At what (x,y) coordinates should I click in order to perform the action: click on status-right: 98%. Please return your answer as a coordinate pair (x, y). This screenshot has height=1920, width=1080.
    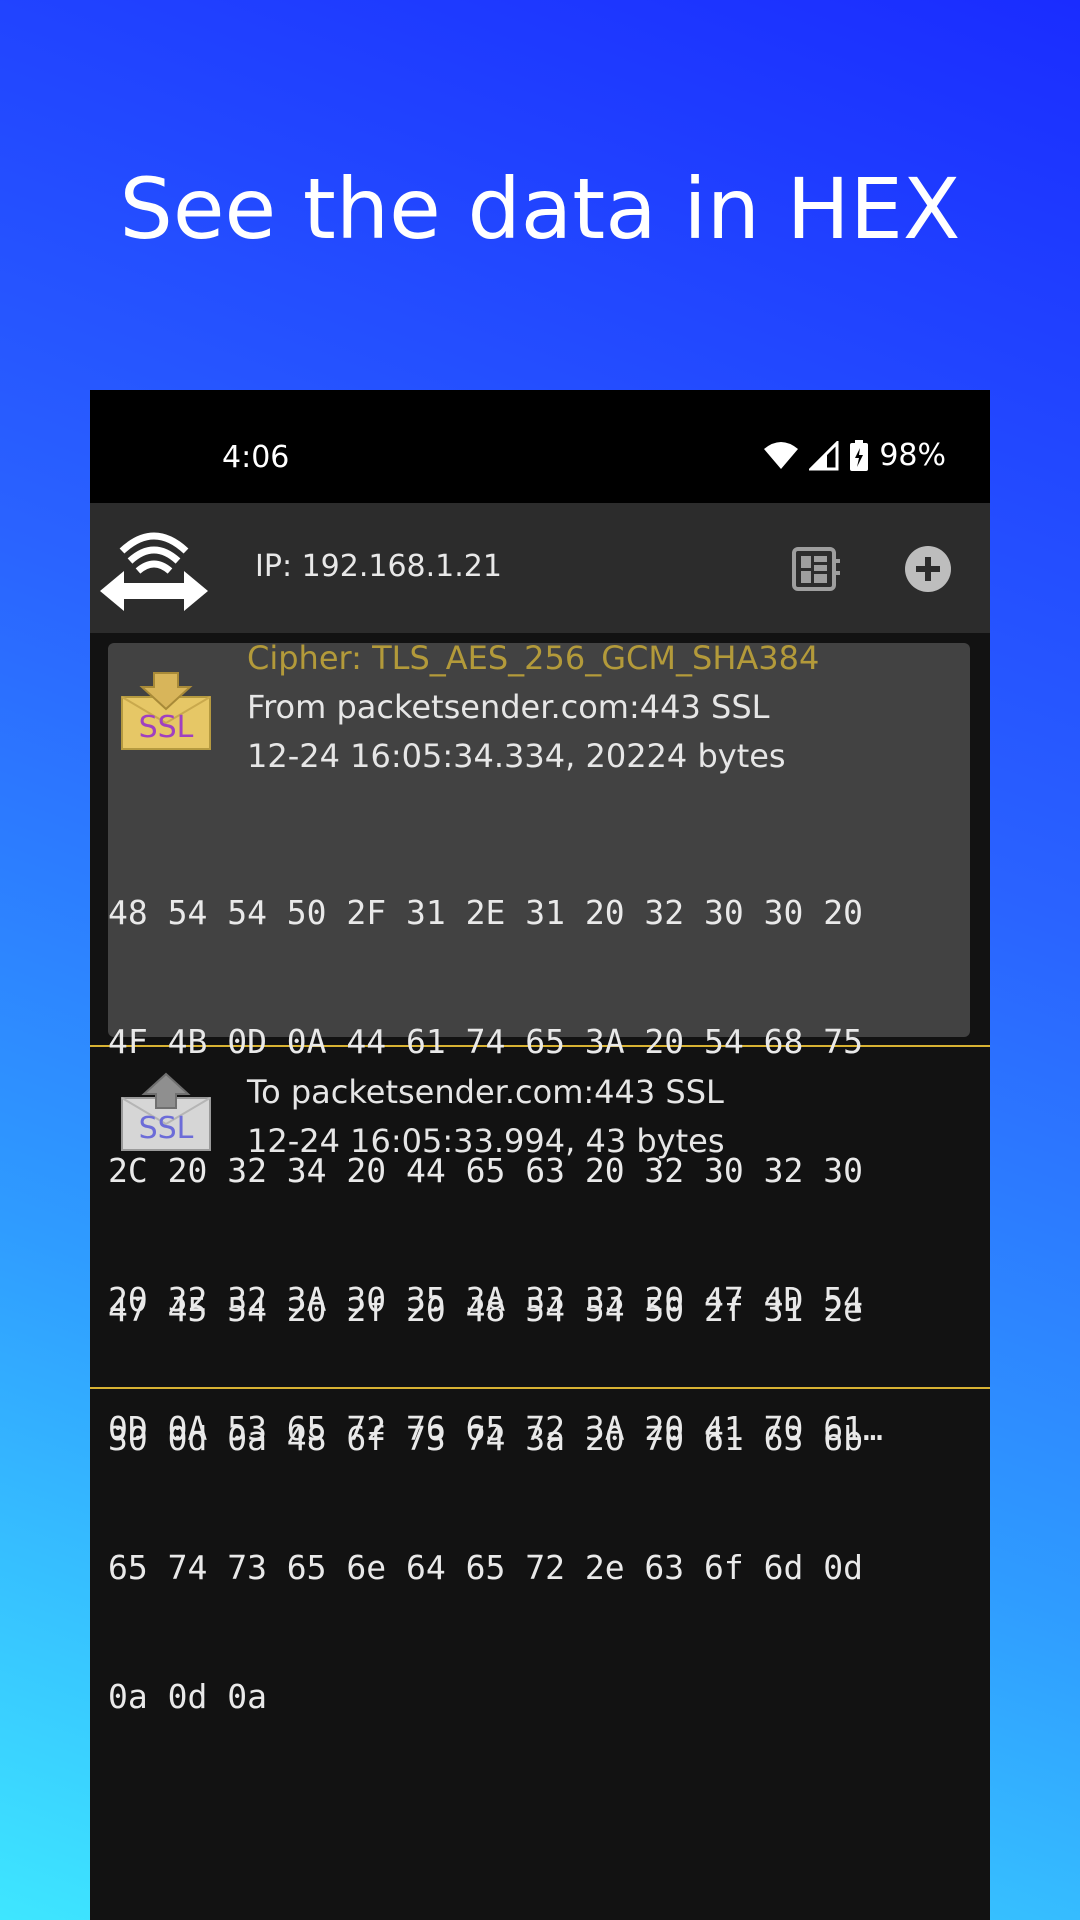
    Looking at the image, I should click on (854, 455).